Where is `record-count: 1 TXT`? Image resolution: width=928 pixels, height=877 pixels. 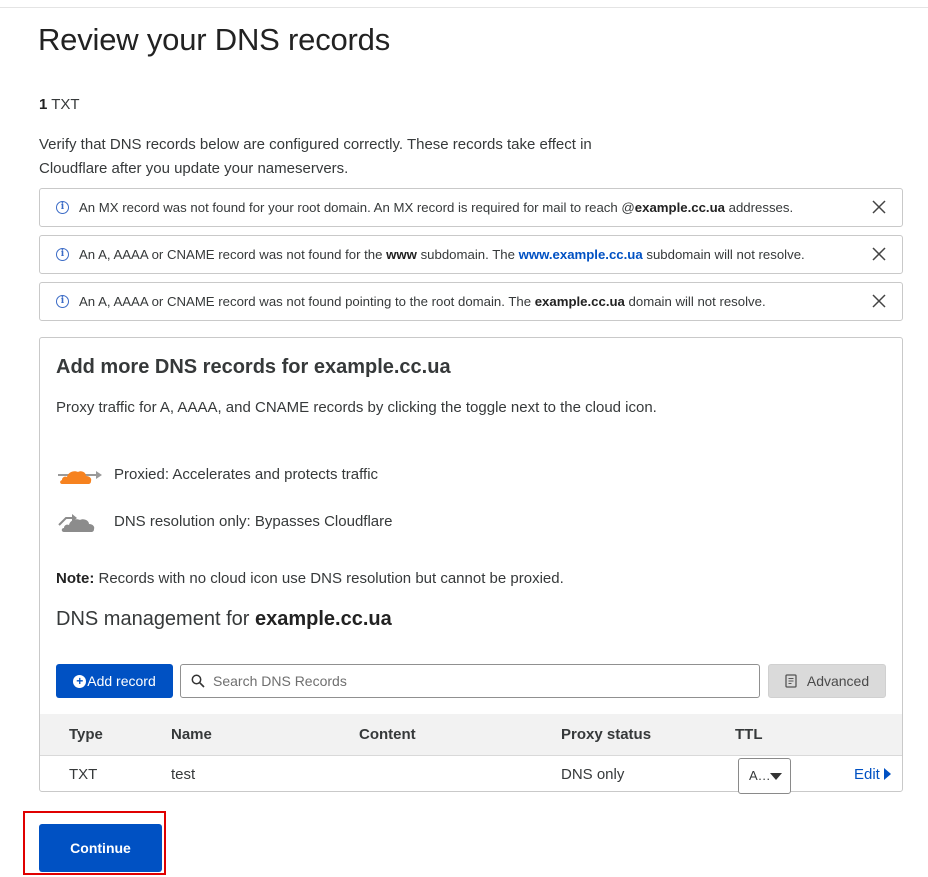 record-count: 1 TXT is located at coordinates (59, 104).